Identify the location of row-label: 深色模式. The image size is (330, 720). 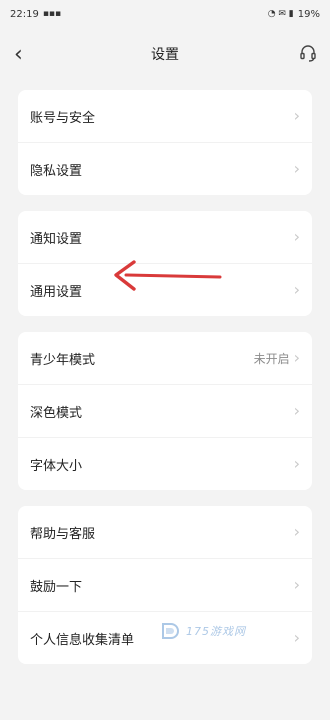
(56, 413).